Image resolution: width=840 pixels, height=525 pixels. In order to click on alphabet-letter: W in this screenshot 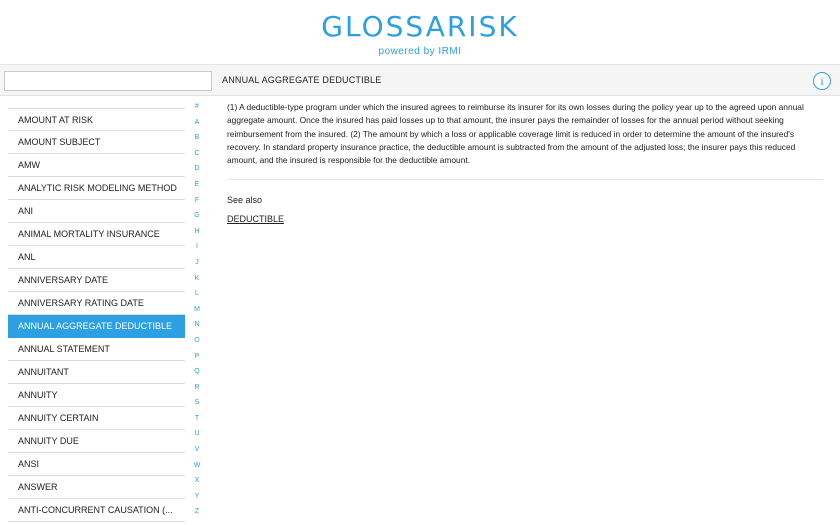, I will do `click(197, 466)`.